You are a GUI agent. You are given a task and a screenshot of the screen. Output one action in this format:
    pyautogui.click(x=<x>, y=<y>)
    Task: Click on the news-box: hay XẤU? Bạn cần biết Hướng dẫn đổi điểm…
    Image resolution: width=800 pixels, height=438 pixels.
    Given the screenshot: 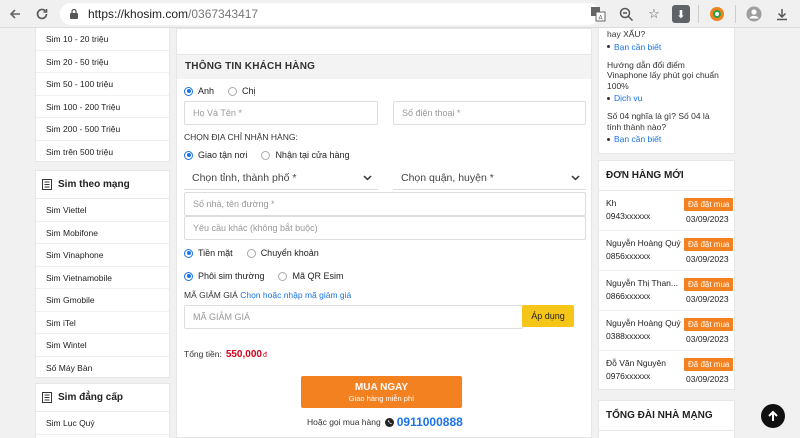 What is the action you would take?
    pyautogui.click(x=666, y=91)
    